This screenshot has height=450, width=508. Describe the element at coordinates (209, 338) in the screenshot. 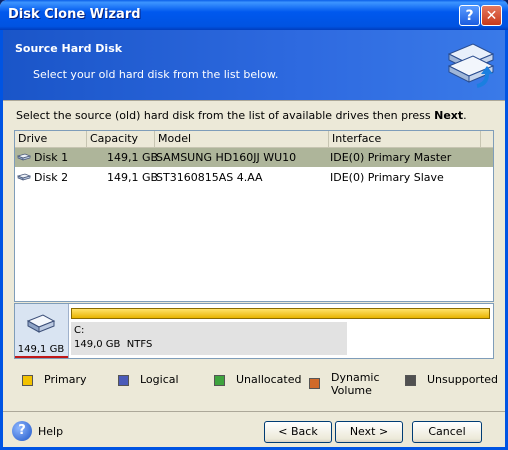

I see `partition-block: C: 149,0 GB NTFS` at that location.